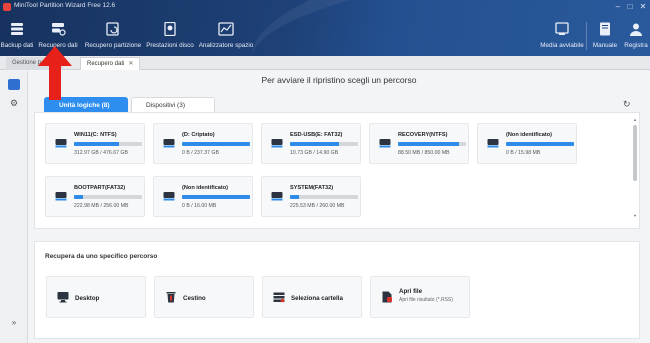  I want to click on drive-card: (Non identificato) 0 B / 16.00 MB, so click(203, 196).